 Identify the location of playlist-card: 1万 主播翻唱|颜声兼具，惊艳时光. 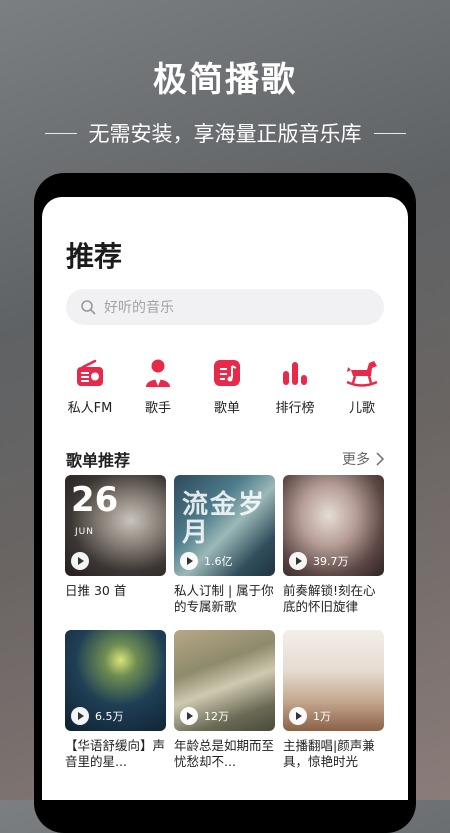
(333, 700).